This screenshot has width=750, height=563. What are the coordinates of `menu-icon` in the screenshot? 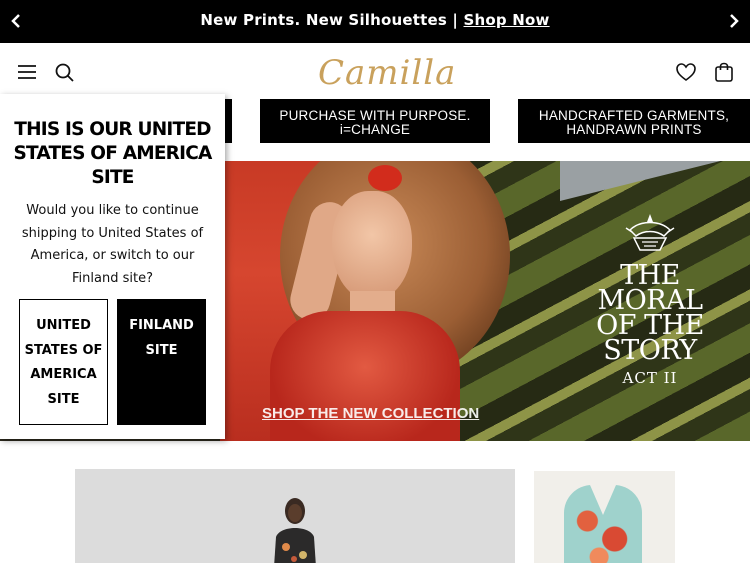 It's located at (27, 72).